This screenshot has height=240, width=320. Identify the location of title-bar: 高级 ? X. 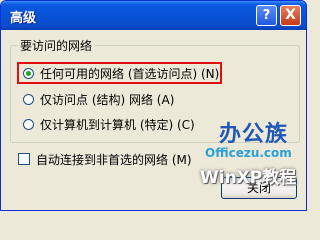
(153, 15).